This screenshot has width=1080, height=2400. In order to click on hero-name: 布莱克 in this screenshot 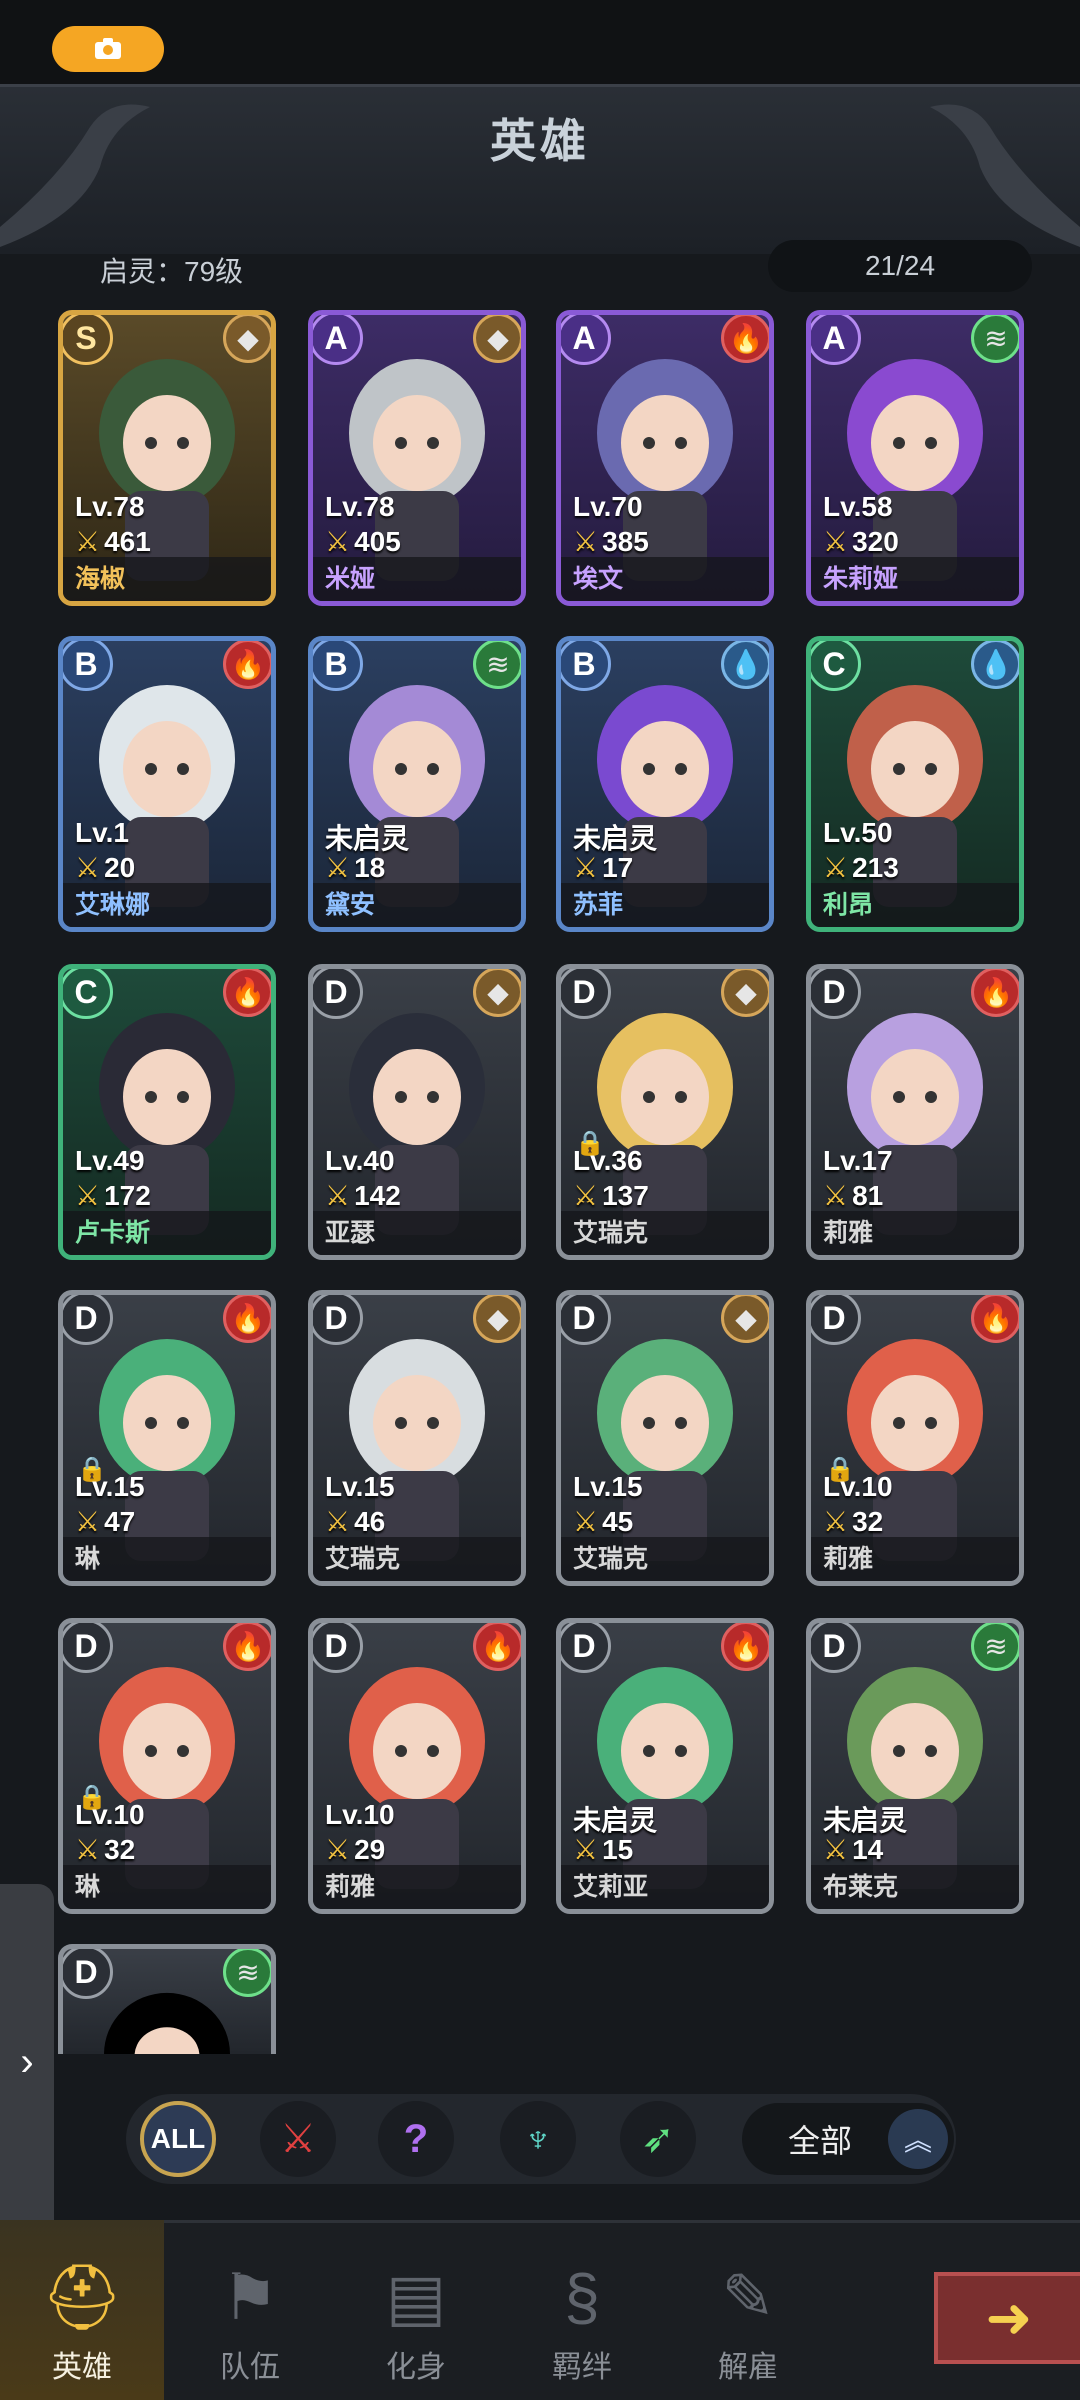, I will do `click(861, 1887)`.